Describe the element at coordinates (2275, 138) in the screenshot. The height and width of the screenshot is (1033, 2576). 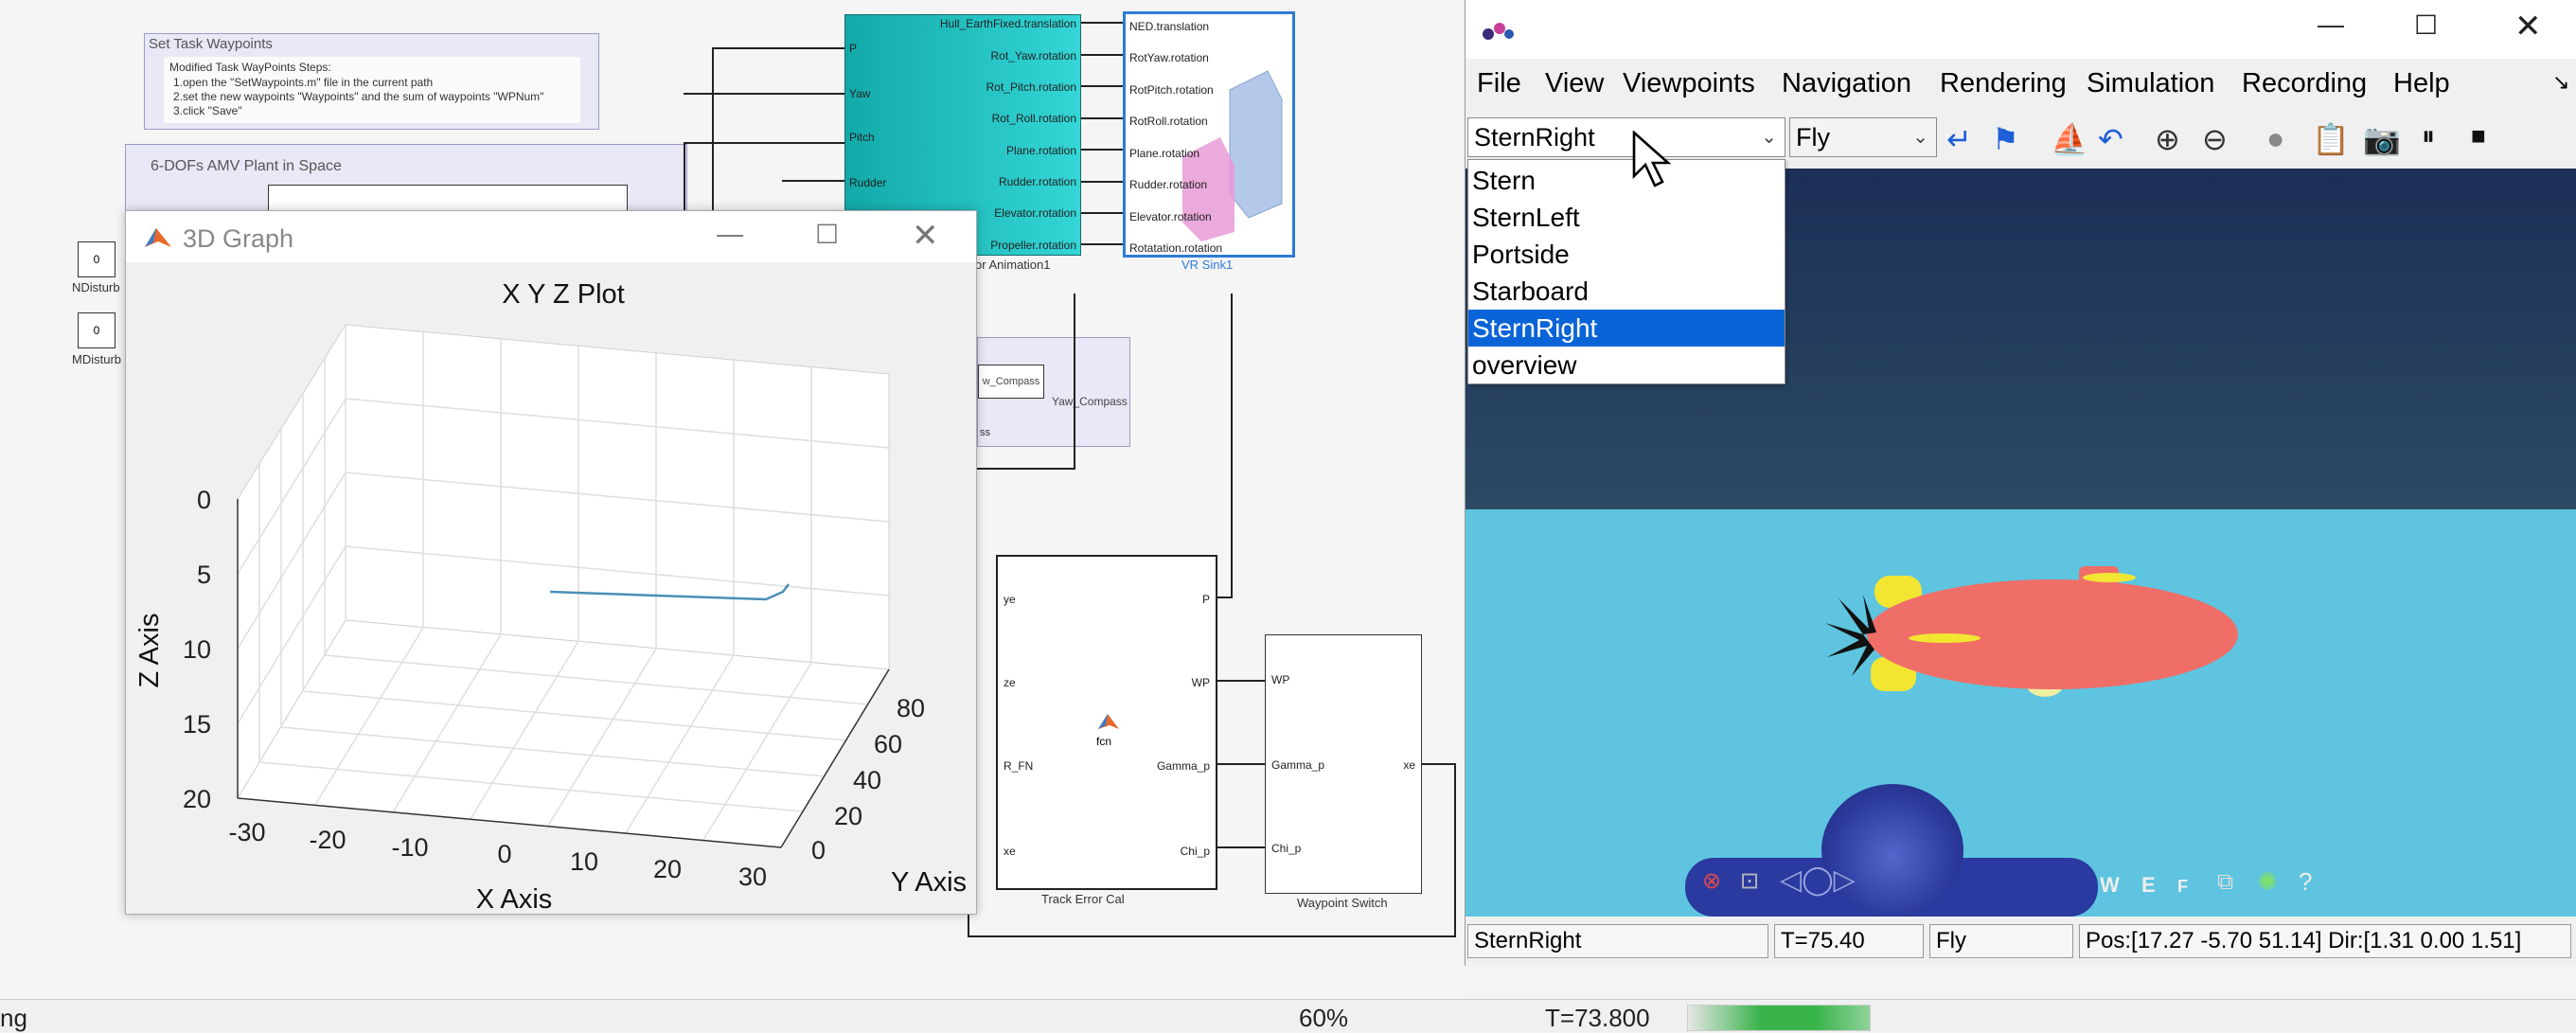
I see `record-icon: ●` at that location.